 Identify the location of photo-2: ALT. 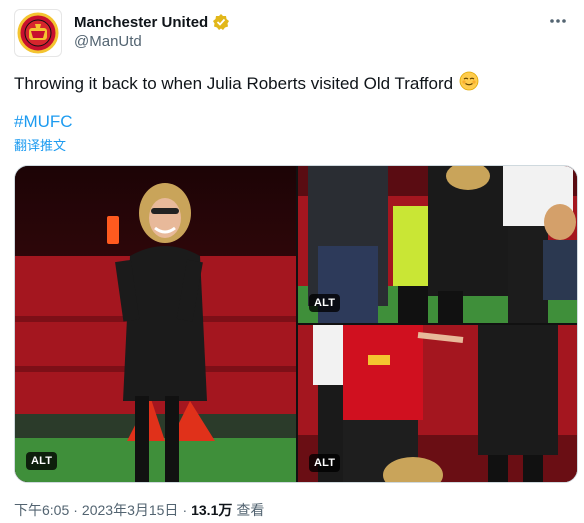
(437, 244).